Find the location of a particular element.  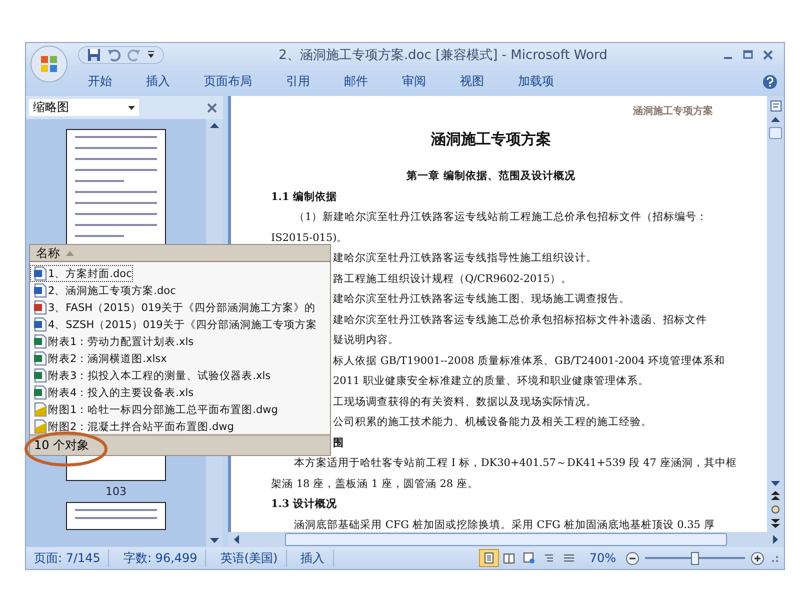

document-text: （1）新建哈尔滨至牡丹江铁路客运专线站前工程施工总价承包招标文件（招标编号： is located at coordinates (501, 217).